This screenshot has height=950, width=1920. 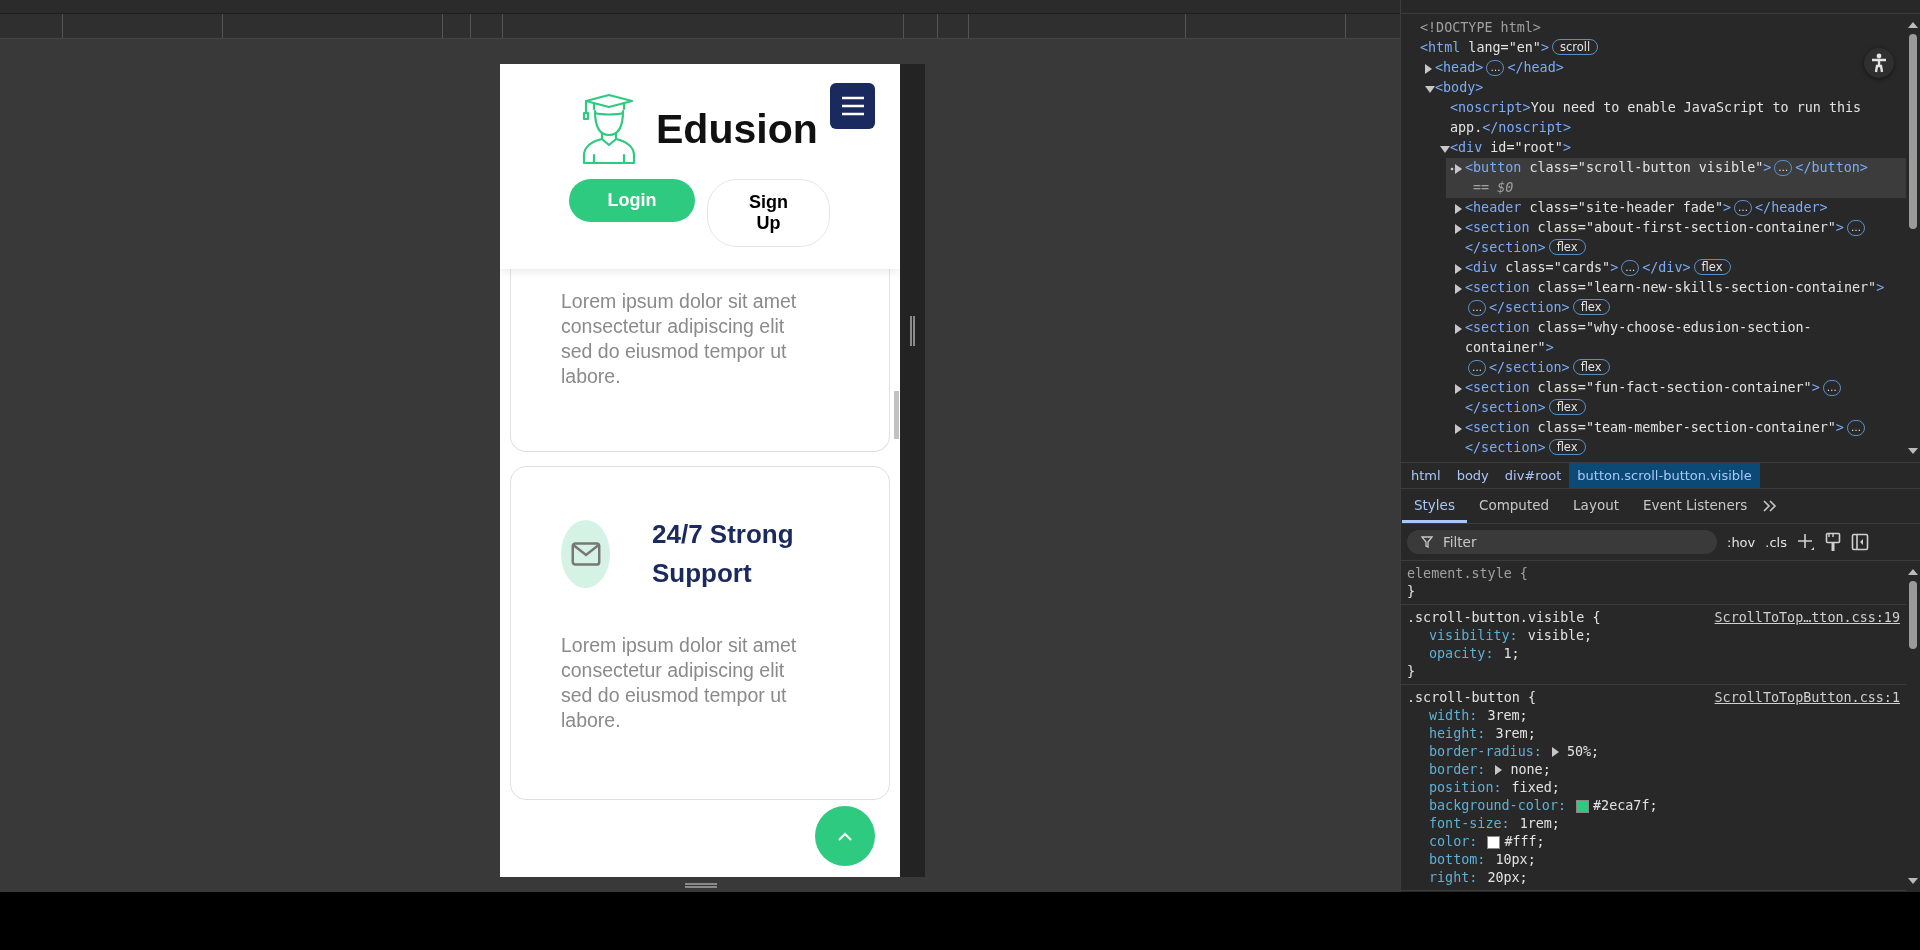 I want to click on dom-node-row: <header class="site-header fade"> … </header>, so click(x=1676, y=208).